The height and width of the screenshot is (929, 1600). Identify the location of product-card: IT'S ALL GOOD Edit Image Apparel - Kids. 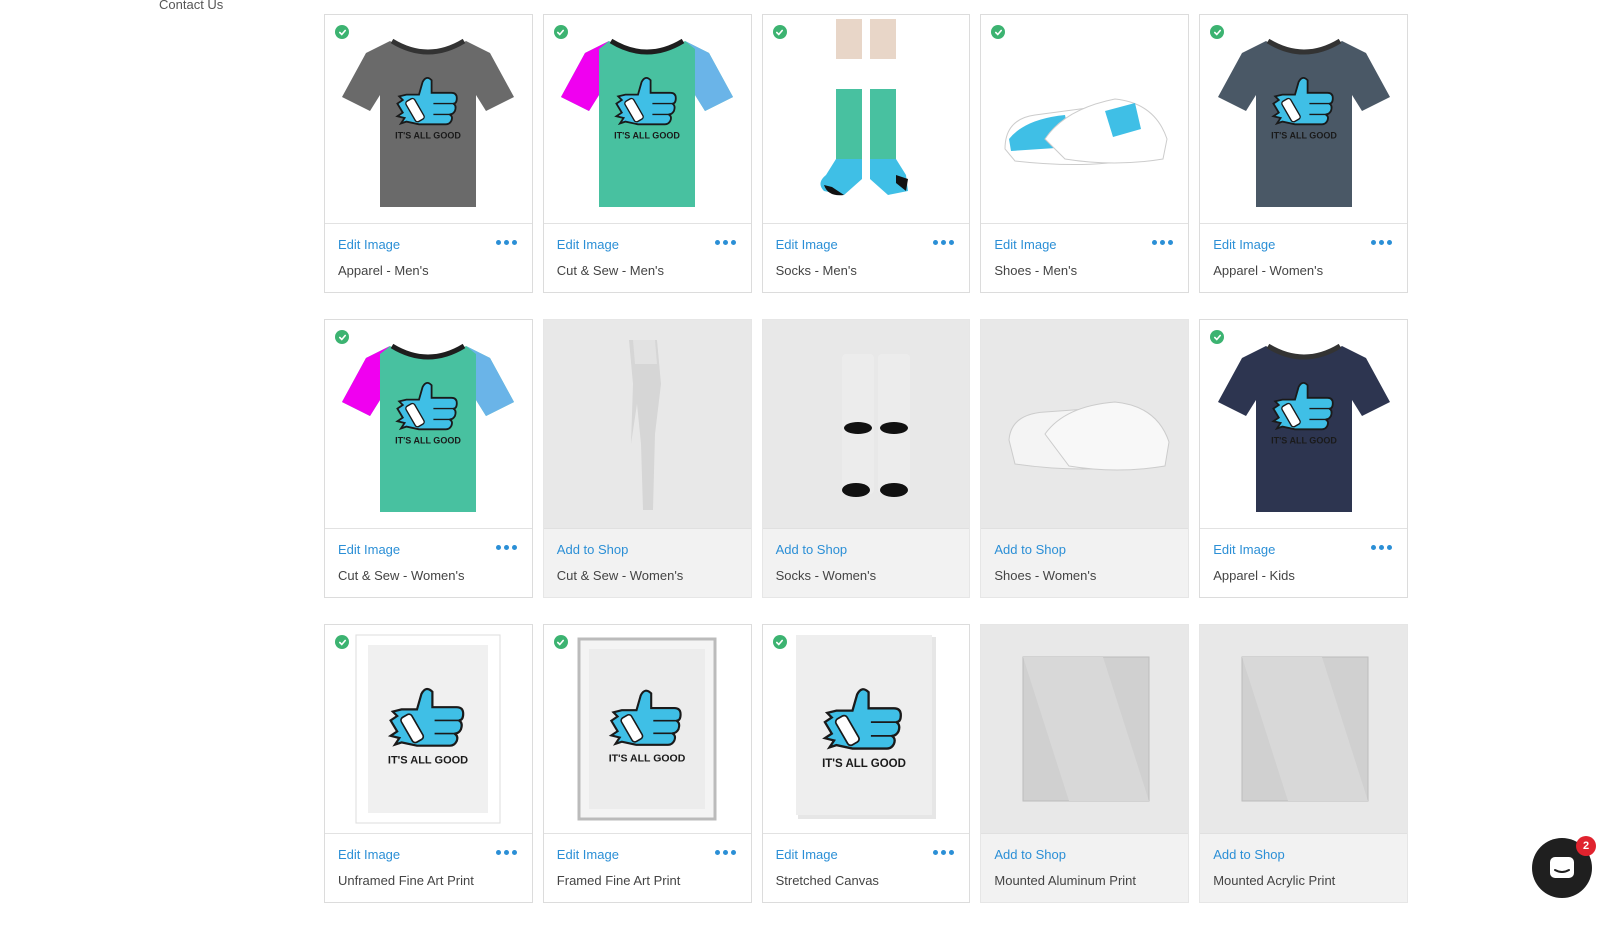
(1303, 458).